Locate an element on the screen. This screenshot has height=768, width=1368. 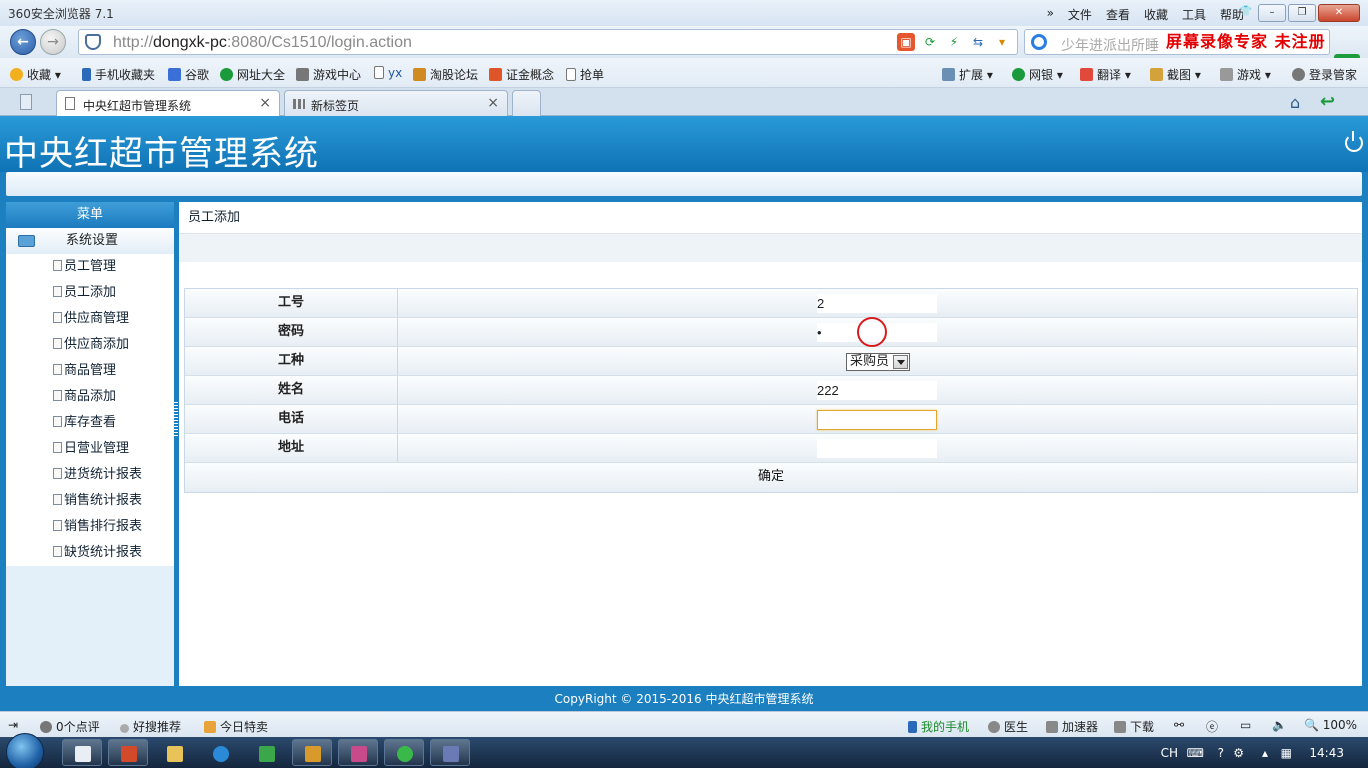
shirt-icon: 👕 is located at coordinates (1246, 13).